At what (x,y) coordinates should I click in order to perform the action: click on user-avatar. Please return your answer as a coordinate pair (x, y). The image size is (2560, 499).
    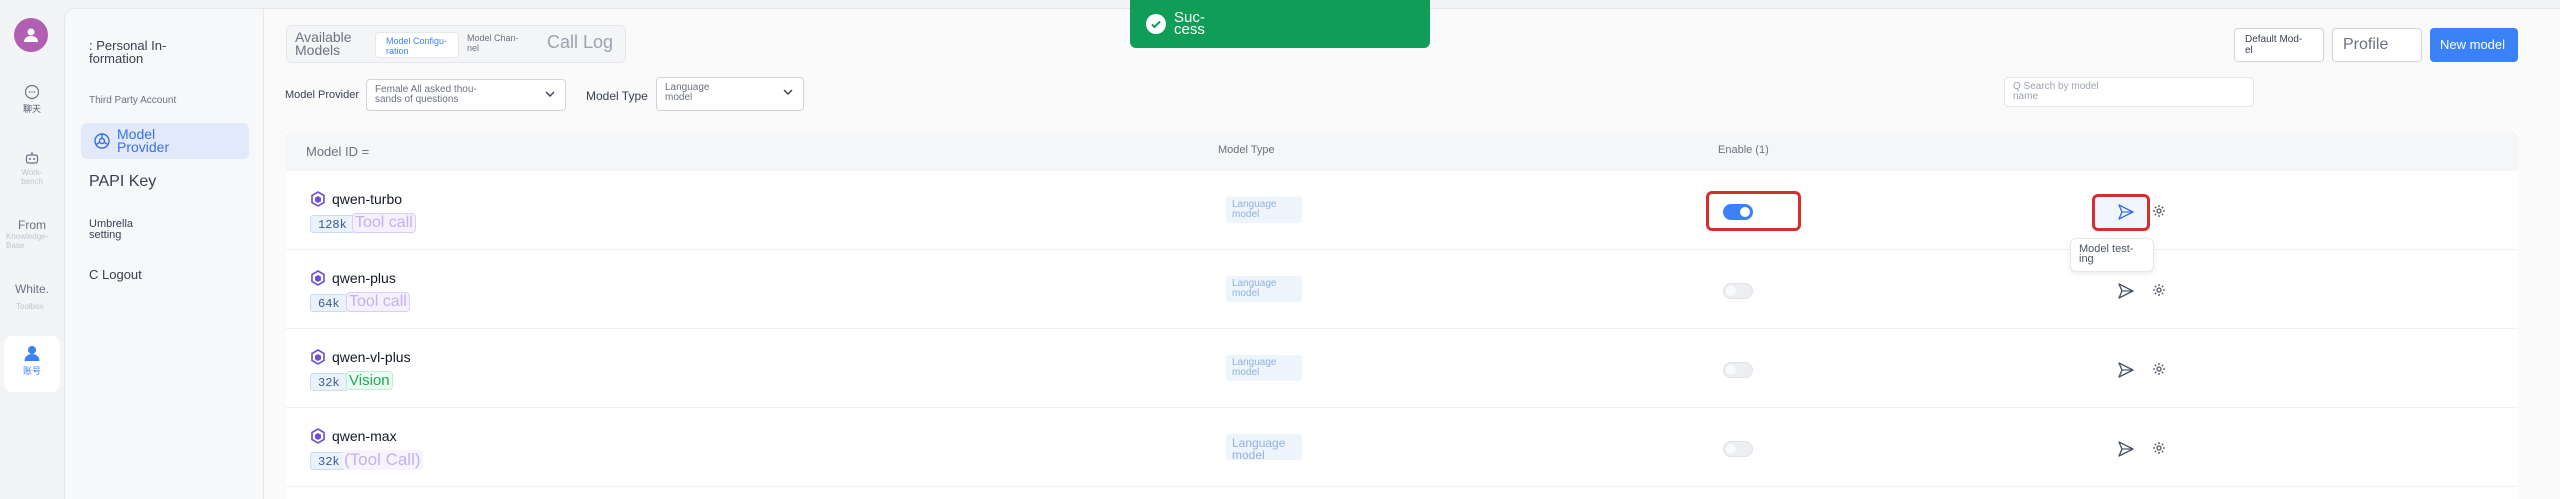
    Looking at the image, I should click on (31, 35).